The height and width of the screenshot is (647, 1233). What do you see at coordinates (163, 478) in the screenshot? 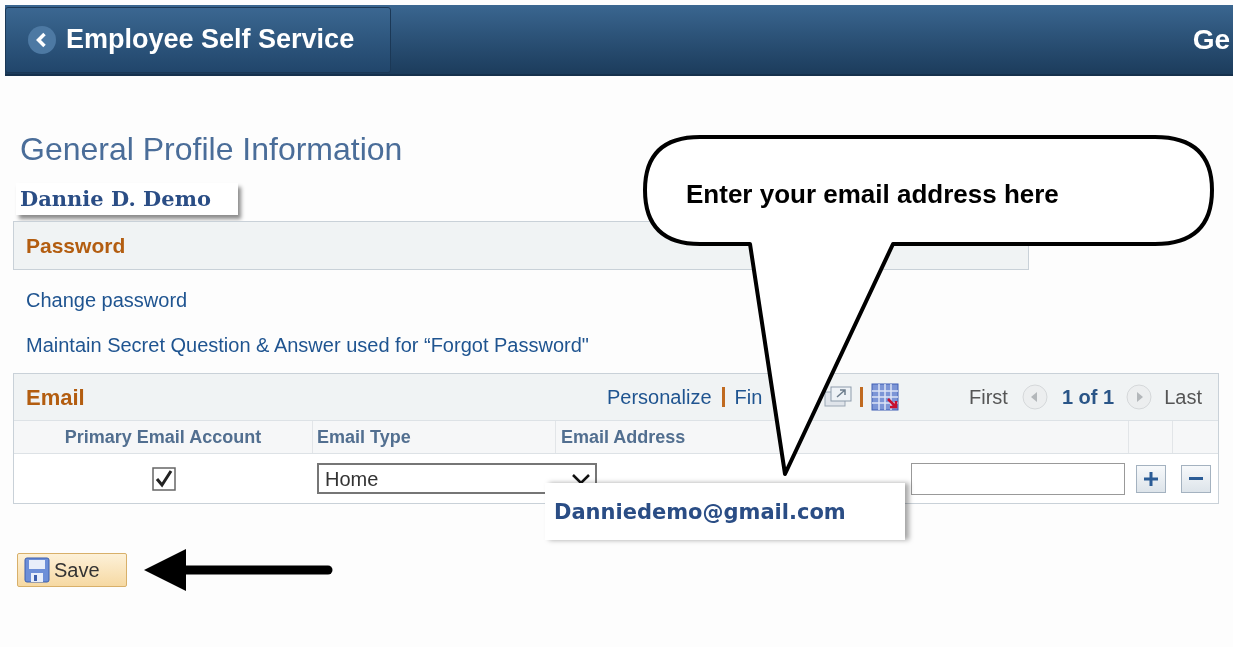
I see `checkbox` at bounding box center [163, 478].